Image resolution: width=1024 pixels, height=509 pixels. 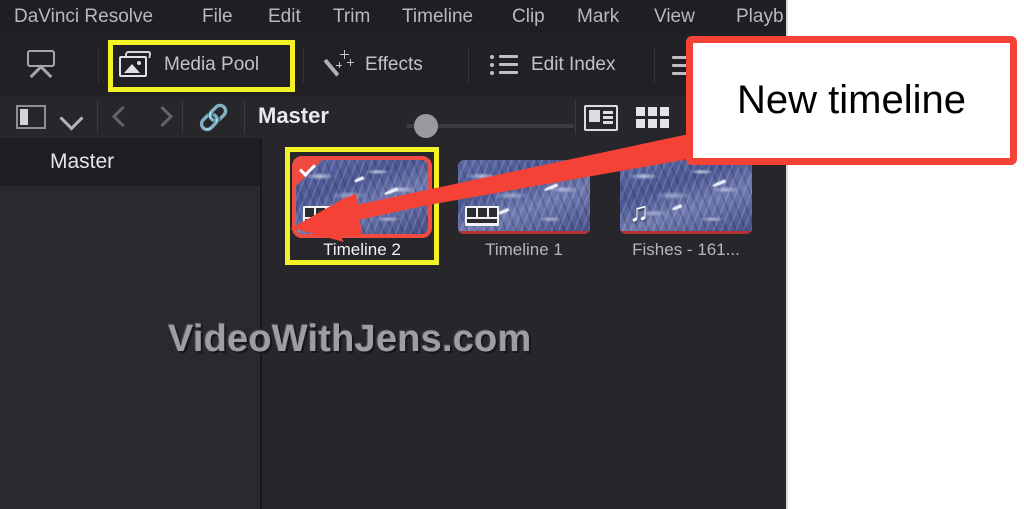 What do you see at coordinates (528, 17) in the screenshot?
I see `menu-item-clip: Clip` at bounding box center [528, 17].